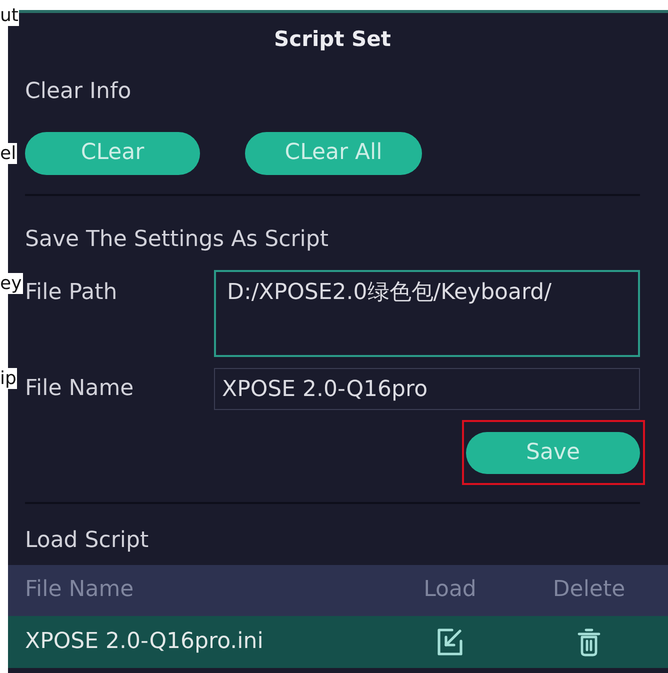 The height and width of the screenshot is (673, 668). I want to click on section-heading: Load Script, so click(87, 541).